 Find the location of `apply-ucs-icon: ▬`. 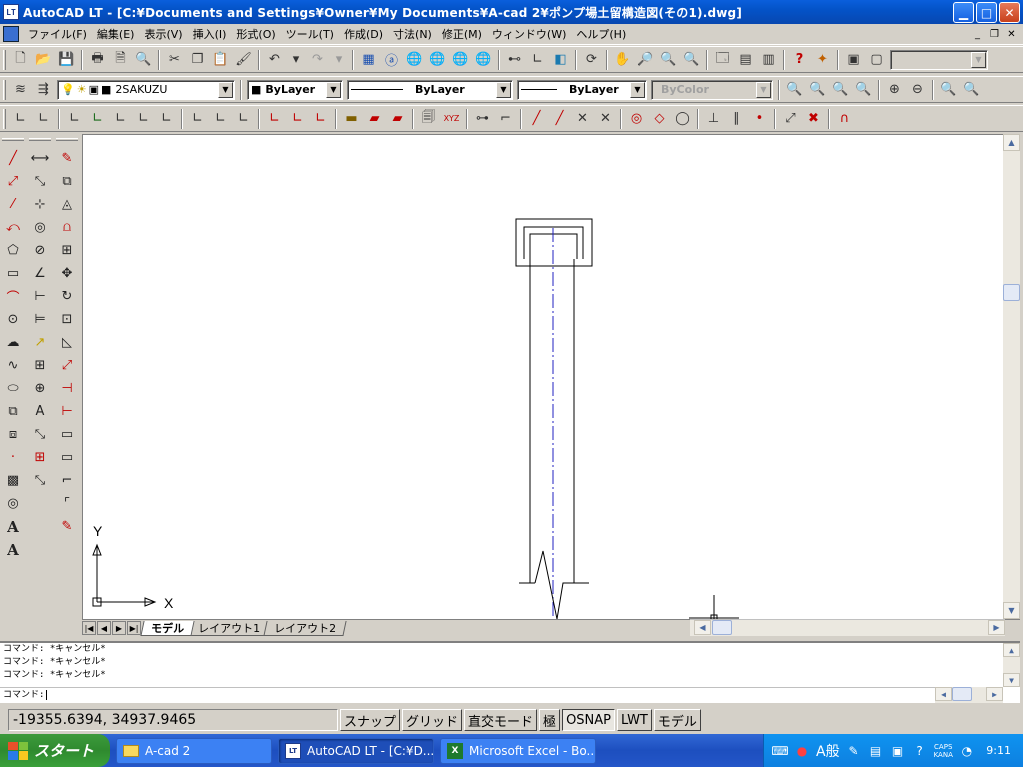

apply-ucs-icon: ▬ is located at coordinates (351, 119).